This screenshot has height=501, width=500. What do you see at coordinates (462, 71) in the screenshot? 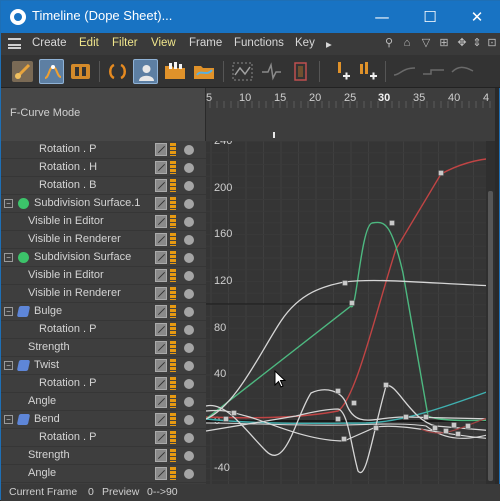
I see `tangent-smooth-icon` at bounding box center [462, 71].